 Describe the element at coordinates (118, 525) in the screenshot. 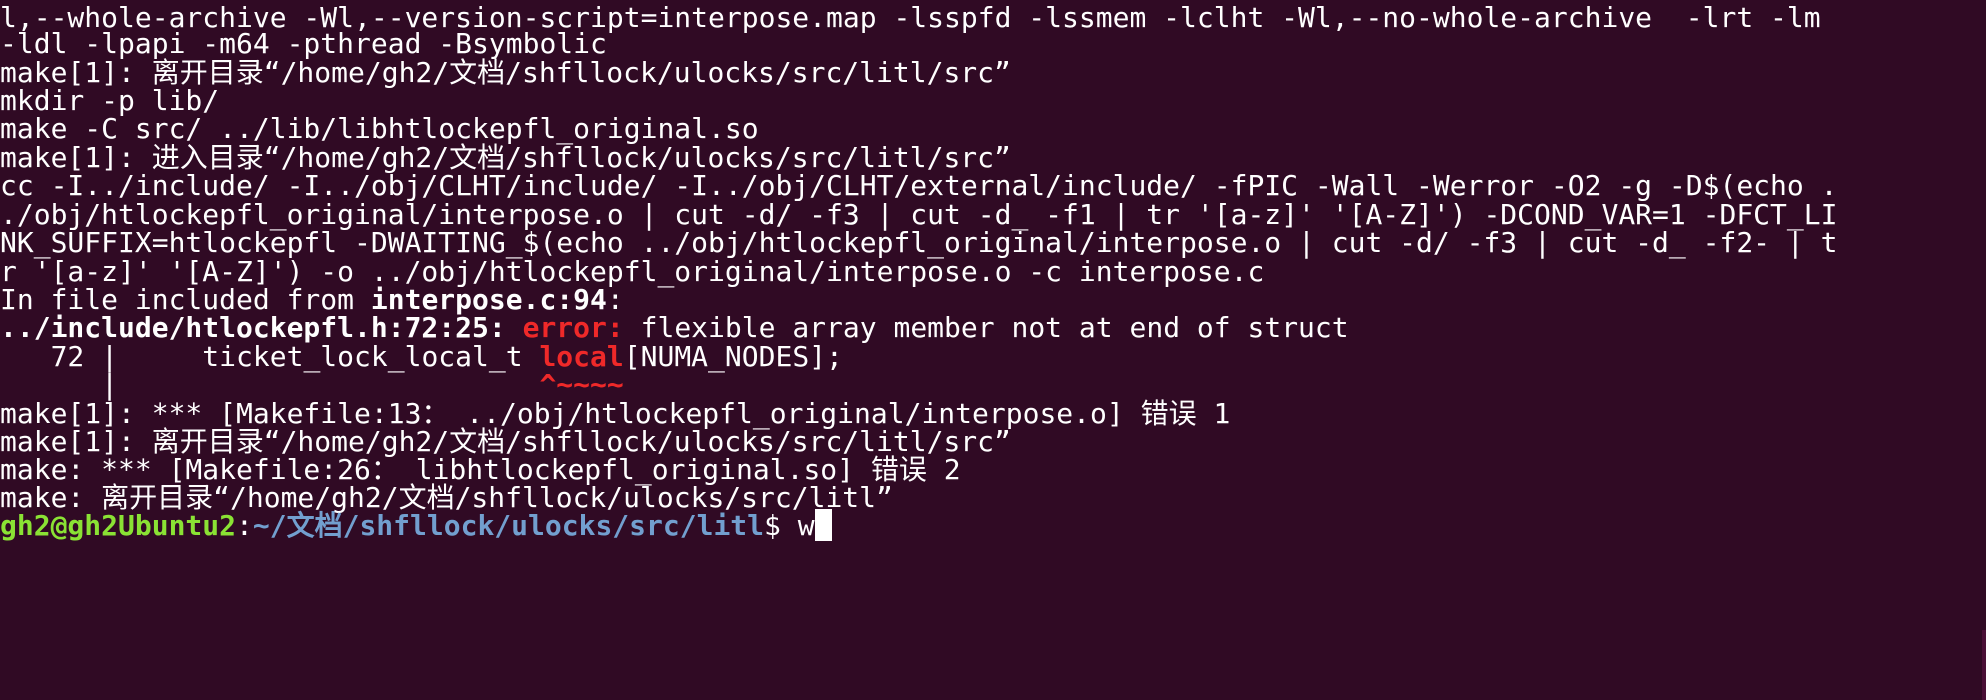

I see `prompt-user-host: gh2@gh2Ubuntu2` at that location.